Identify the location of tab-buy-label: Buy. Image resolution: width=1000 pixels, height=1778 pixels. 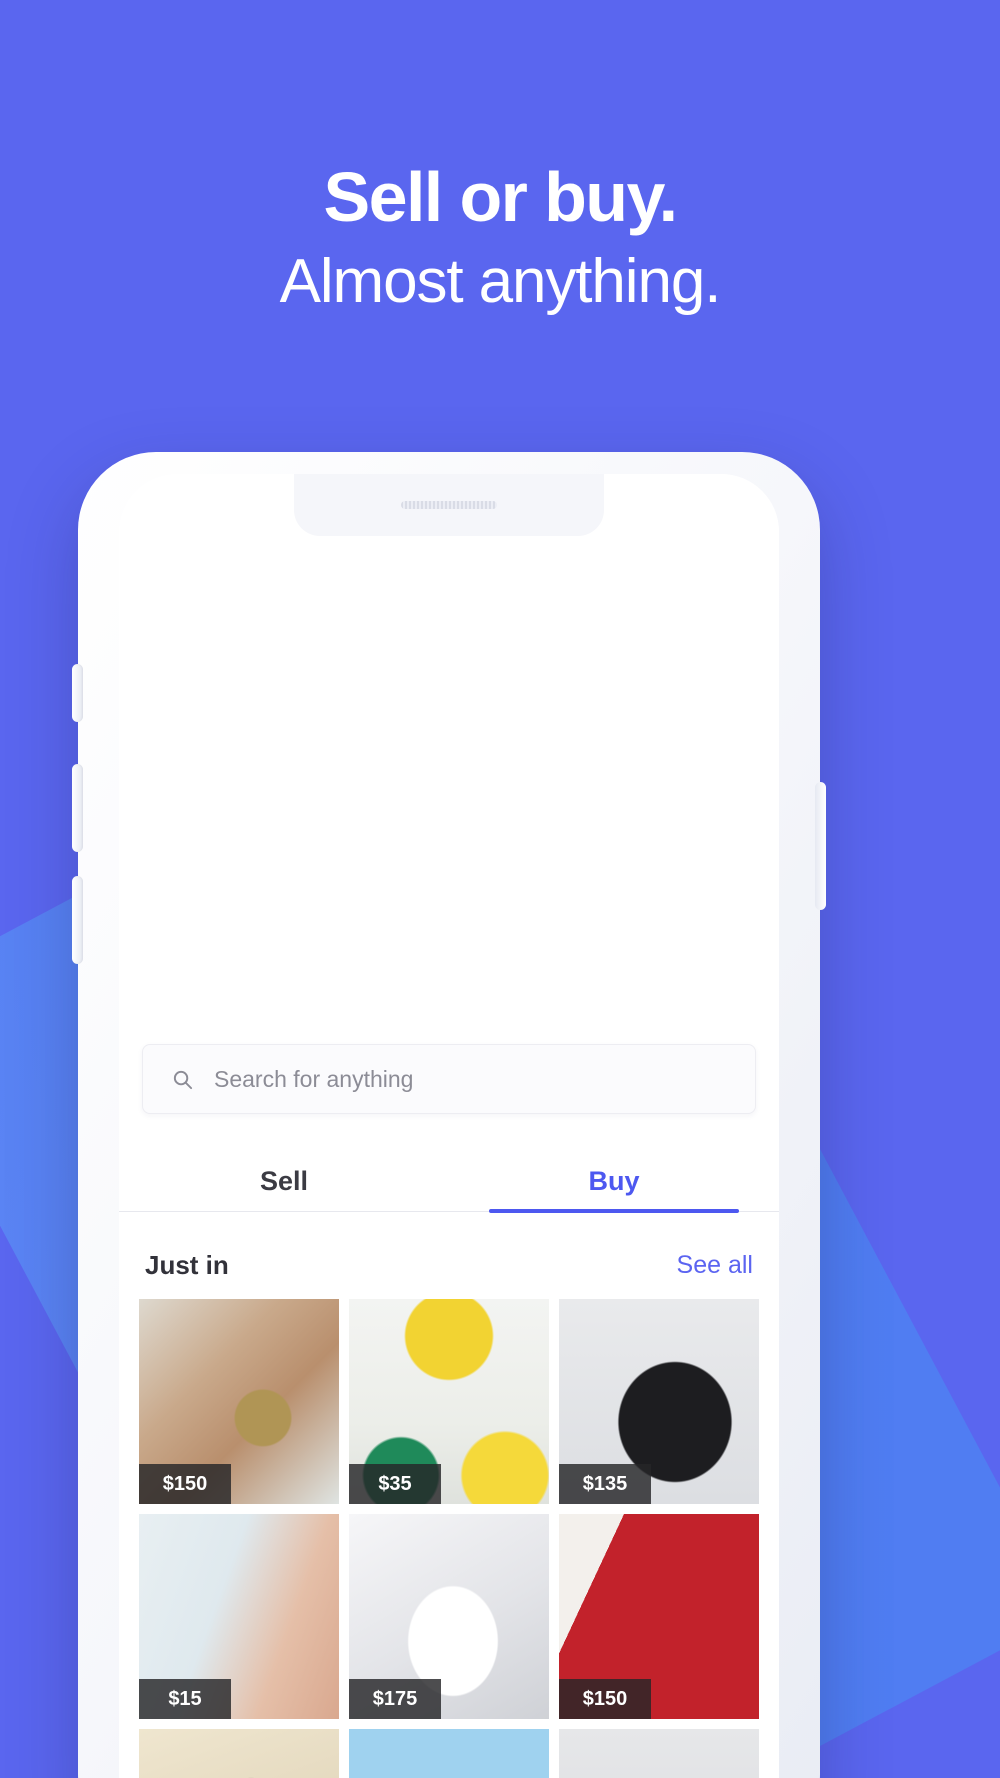
(614, 1181).